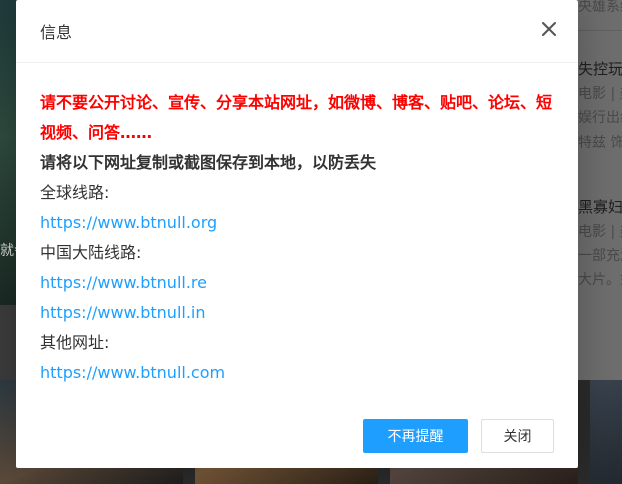  I want to click on global-route-link: https://www.btnull.org, so click(299, 223).